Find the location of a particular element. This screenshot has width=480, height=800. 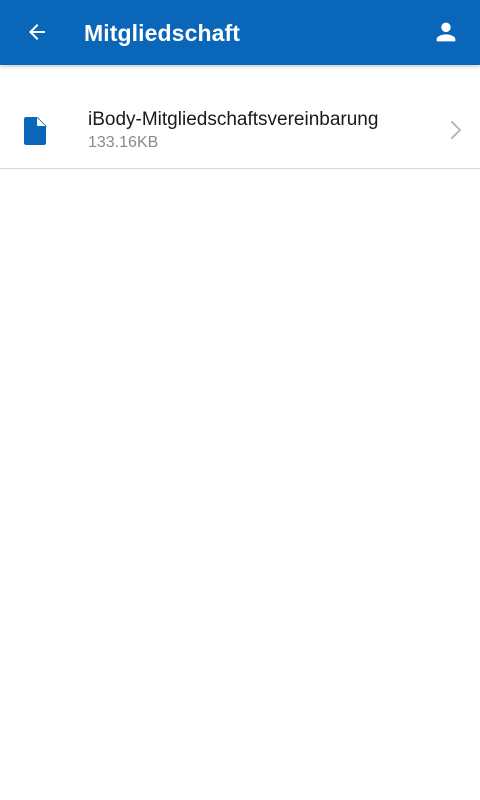

profile-button is located at coordinates (446, 32).